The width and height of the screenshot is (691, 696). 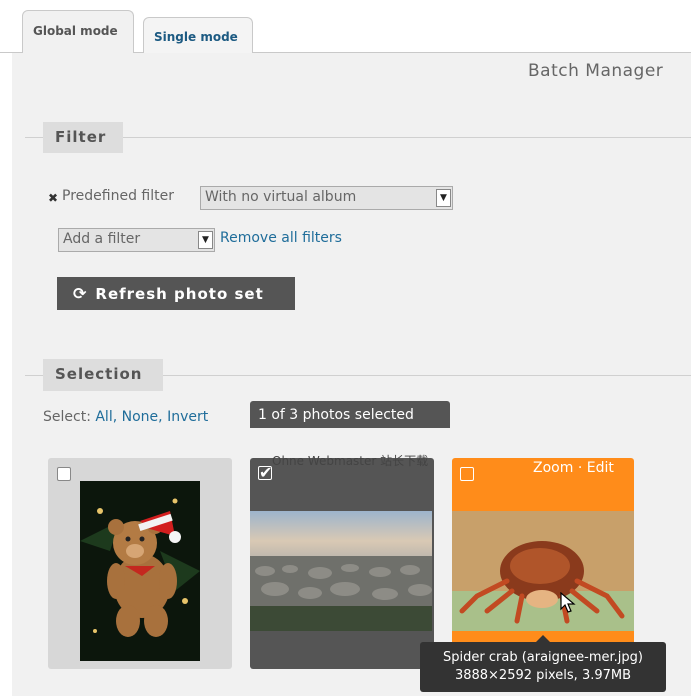 I want to click on photo-thumb-teddy-bear, so click(x=140, y=563).